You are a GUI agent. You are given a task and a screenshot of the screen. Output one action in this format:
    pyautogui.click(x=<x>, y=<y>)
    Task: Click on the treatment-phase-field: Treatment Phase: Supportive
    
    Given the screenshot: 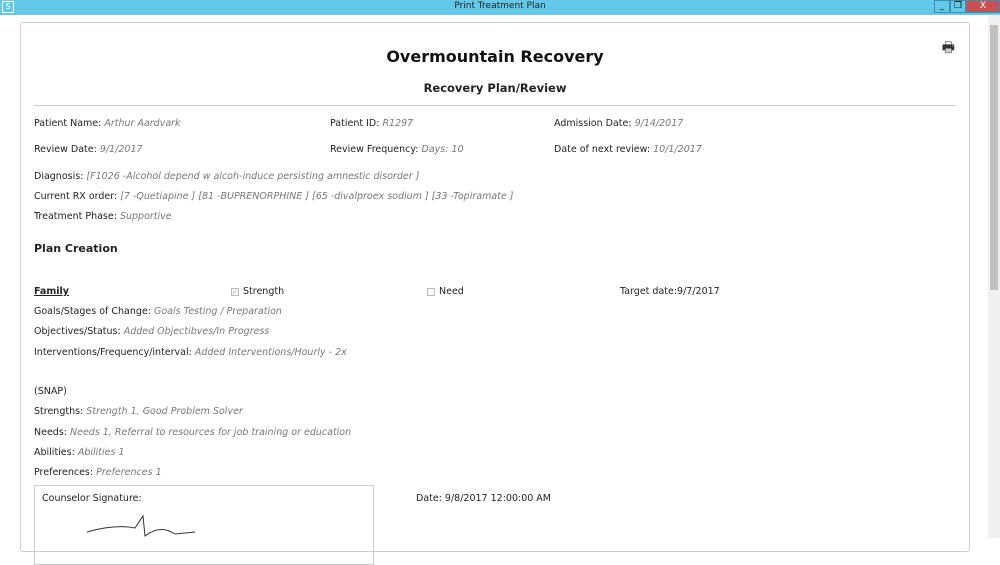 What is the action you would take?
    pyautogui.click(x=103, y=216)
    